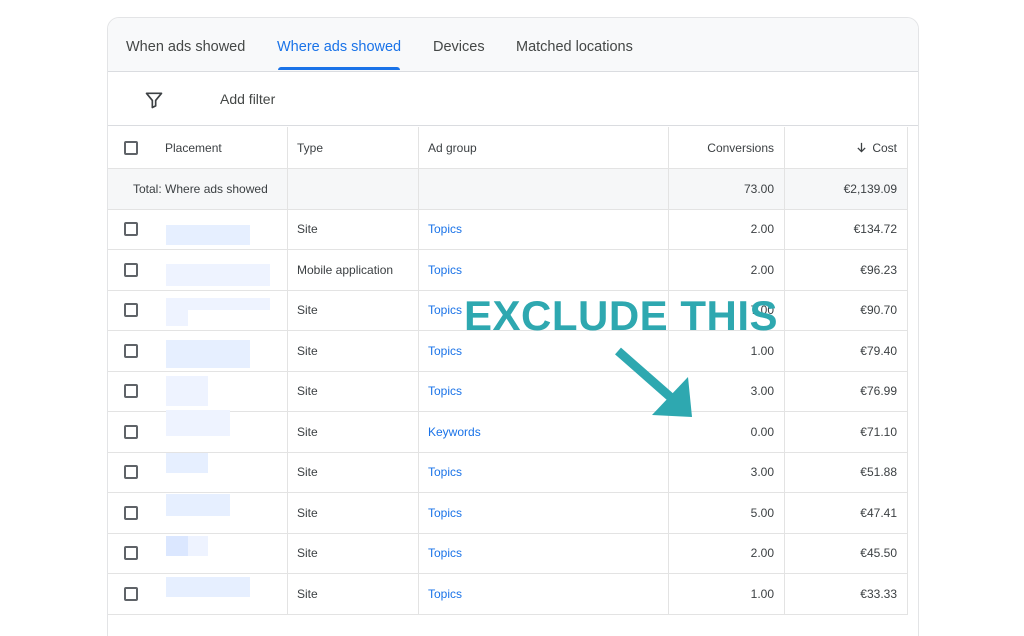 This screenshot has height=636, width=1024. What do you see at coordinates (621, 315) in the screenshot?
I see `exclude-annotation: EXCLUDE THIS` at bounding box center [621, 315].